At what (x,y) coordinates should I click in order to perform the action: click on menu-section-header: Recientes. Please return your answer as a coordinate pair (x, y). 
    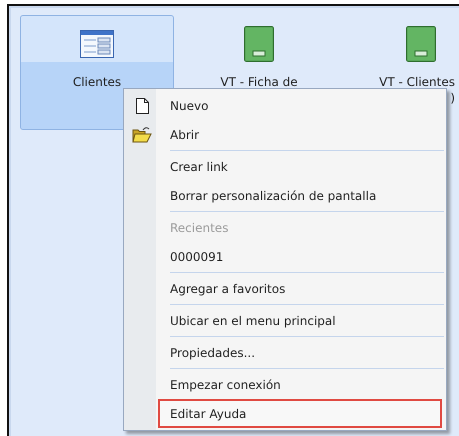
    Looking at the image, I should click on (199, 228).